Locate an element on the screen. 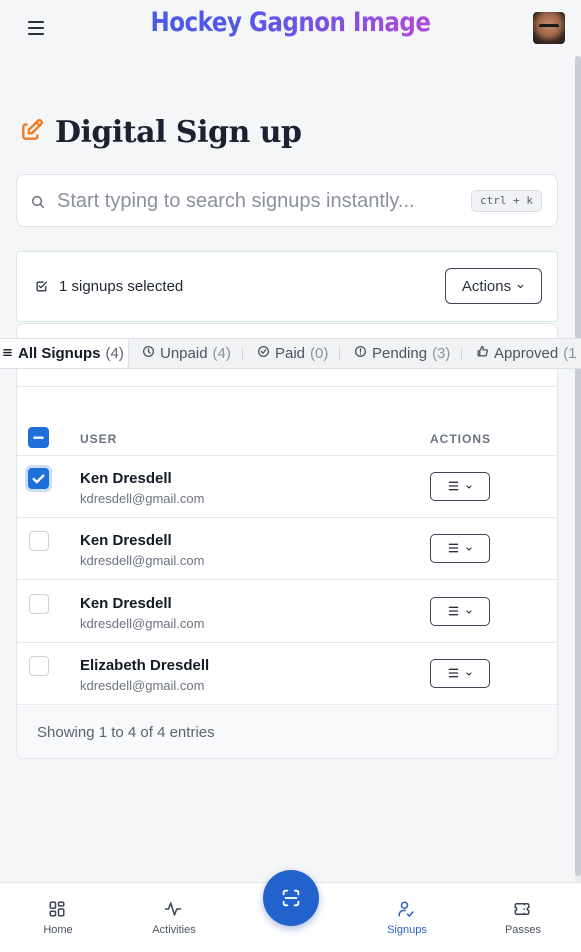 This screenshot has width=581, height=952. tabs-divider is located at coordinates (287, 378).